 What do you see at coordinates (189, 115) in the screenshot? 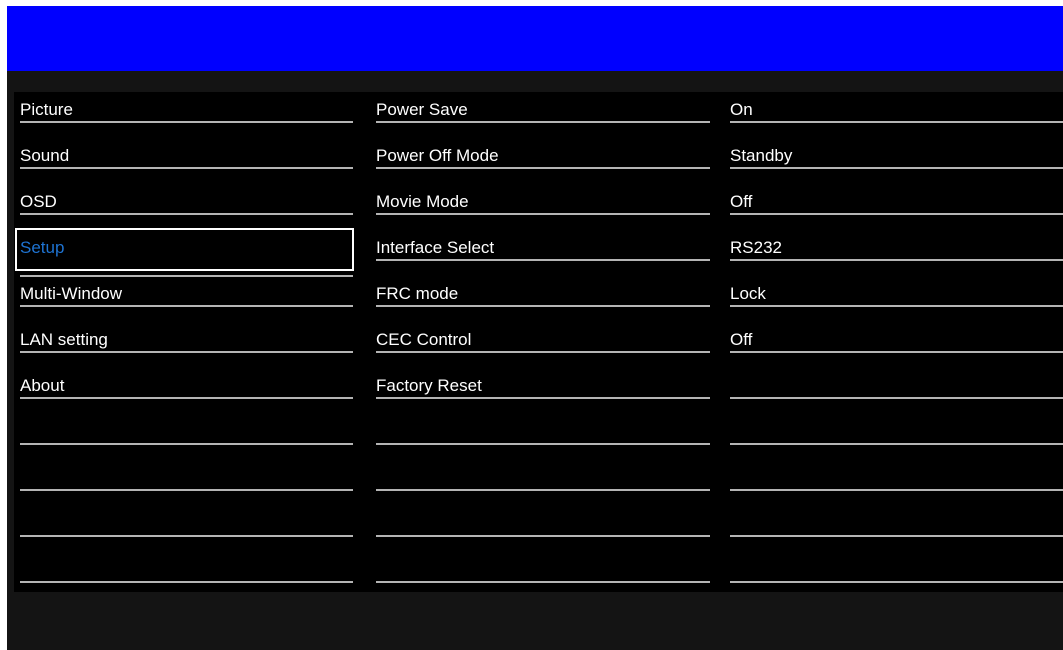
I see `category-picture: Picture` at bounding box center [189, 115].